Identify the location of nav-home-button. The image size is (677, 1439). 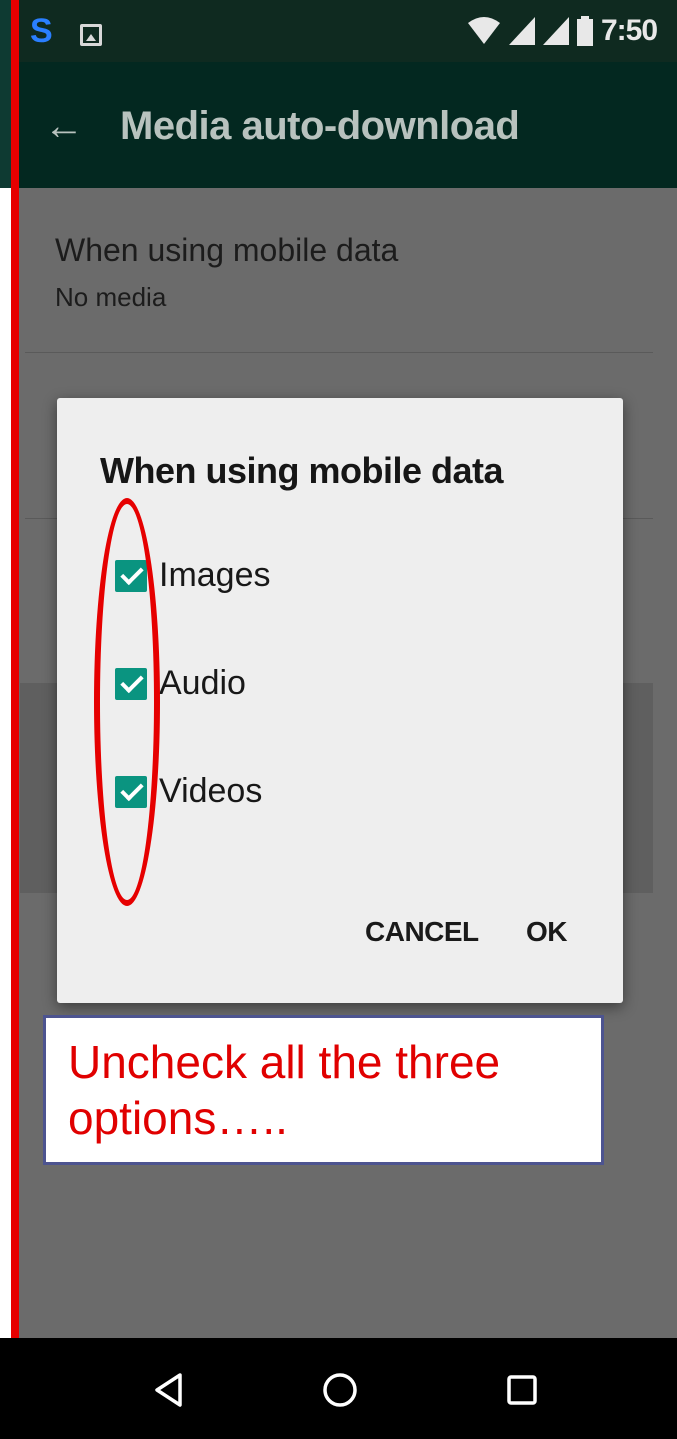
(340, 1390).